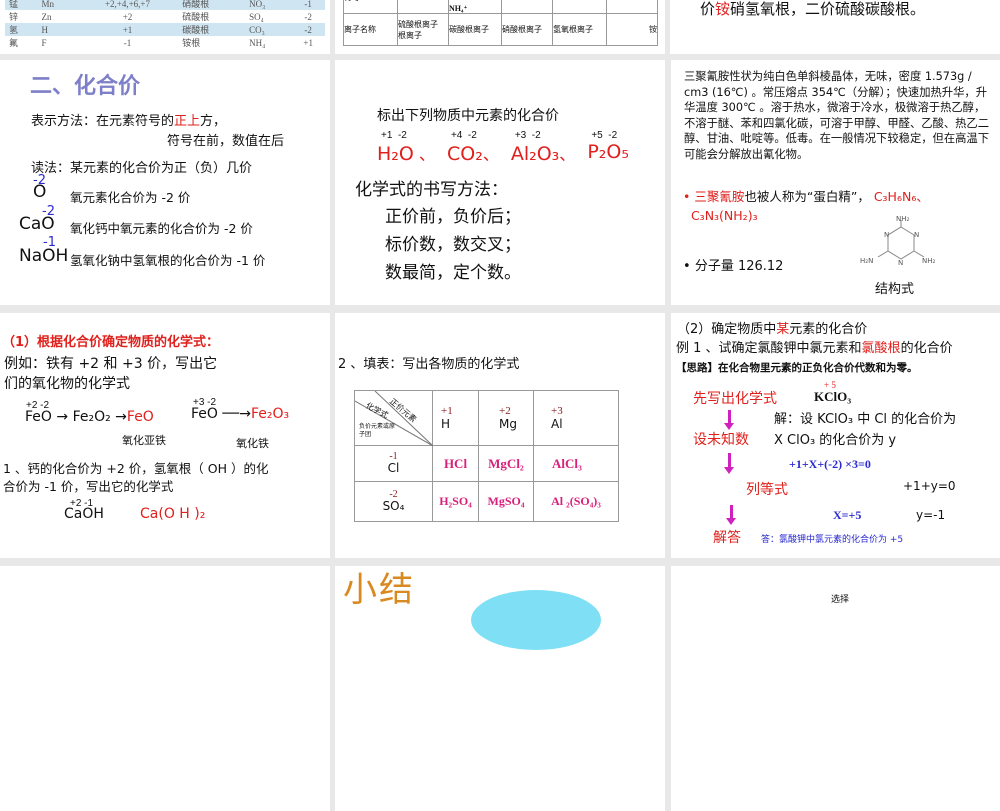 The image size is (1000, 811). I want to click on iron-iii-derivation: FeO ──→Fe₂O₃, so click(240, 414).